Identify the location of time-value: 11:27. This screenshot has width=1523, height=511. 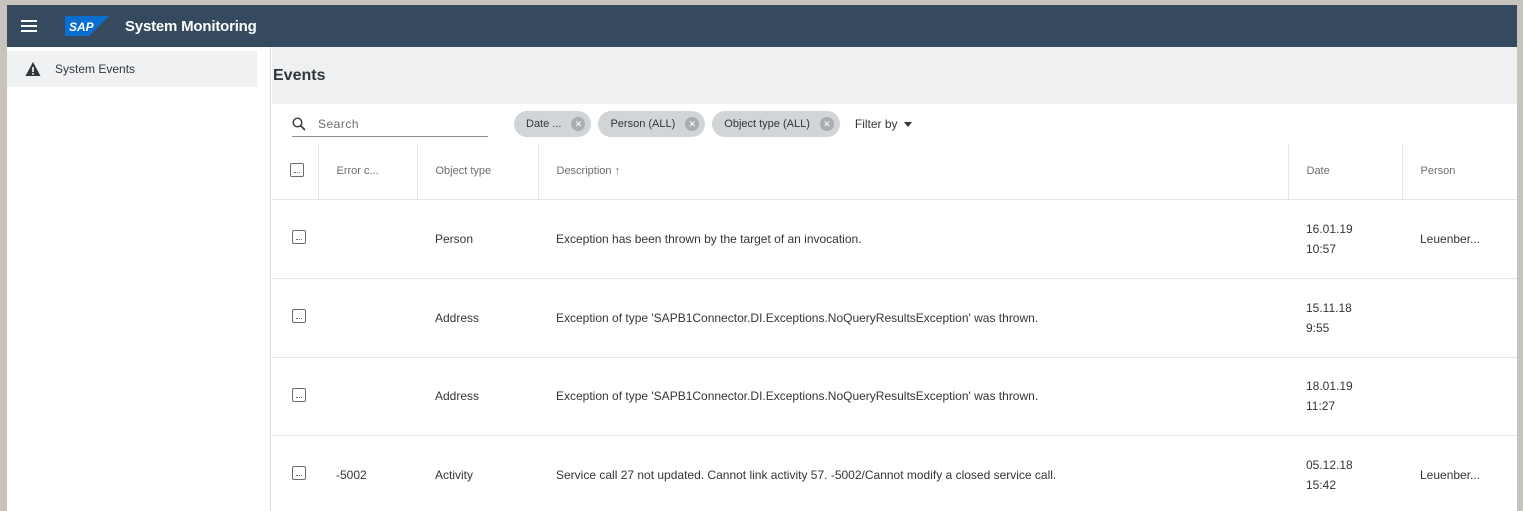
(1321, 406).